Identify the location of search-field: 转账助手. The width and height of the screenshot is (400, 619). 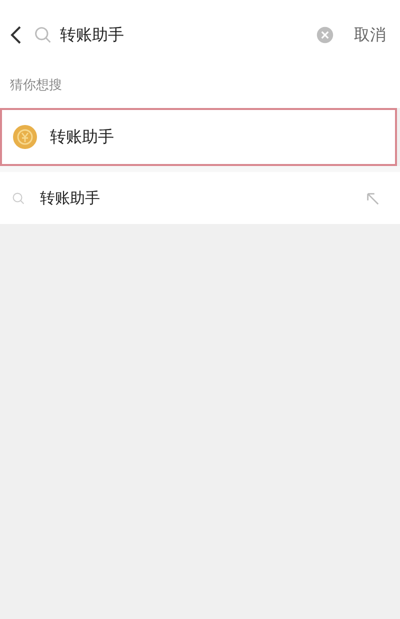
(184, 35).